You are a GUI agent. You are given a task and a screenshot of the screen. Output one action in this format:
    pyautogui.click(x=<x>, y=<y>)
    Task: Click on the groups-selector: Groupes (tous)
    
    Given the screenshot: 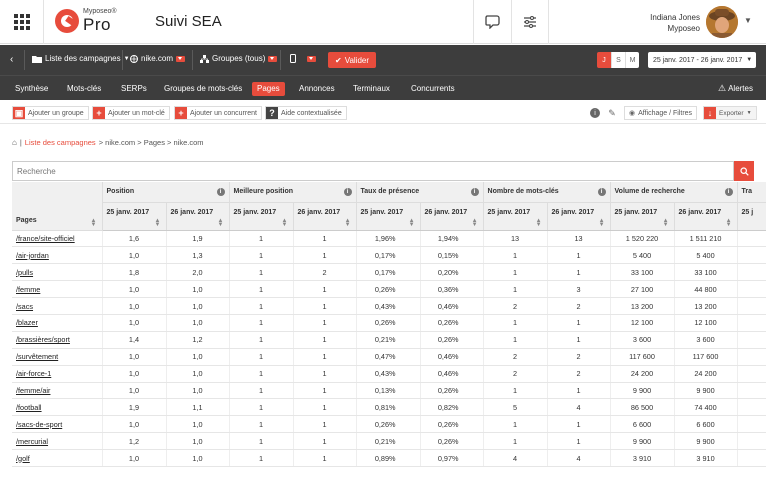 What is the action you would take?
    pyautogui.click(x=239, y=58)
    